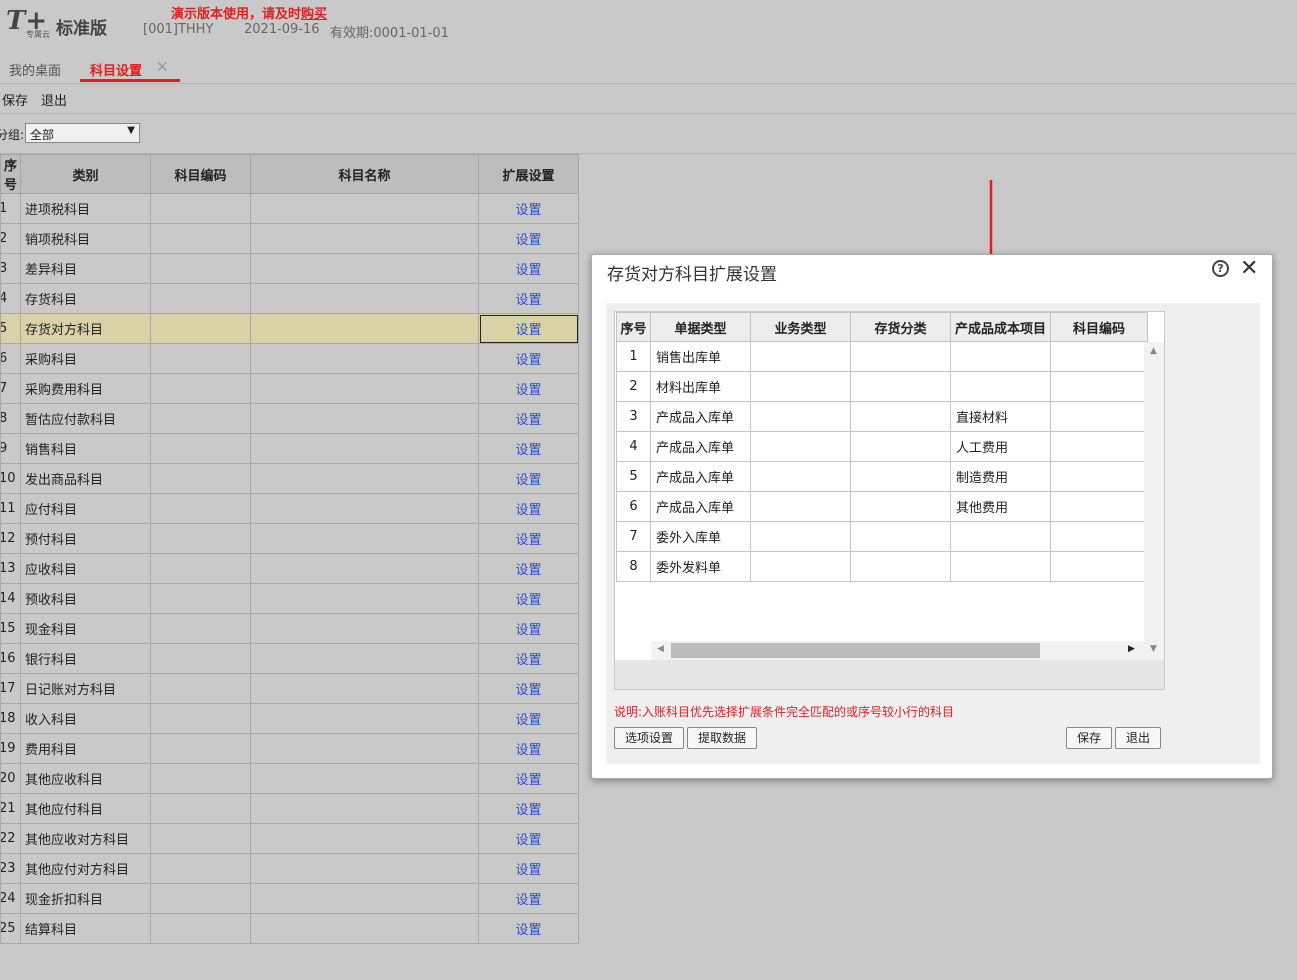 The image size is (1297, 980). What do you see at coordinates (289, 418) in the screenshot?
I see `table-row: 8暂估应付款科目 设置` at bounding box center [289, 418].